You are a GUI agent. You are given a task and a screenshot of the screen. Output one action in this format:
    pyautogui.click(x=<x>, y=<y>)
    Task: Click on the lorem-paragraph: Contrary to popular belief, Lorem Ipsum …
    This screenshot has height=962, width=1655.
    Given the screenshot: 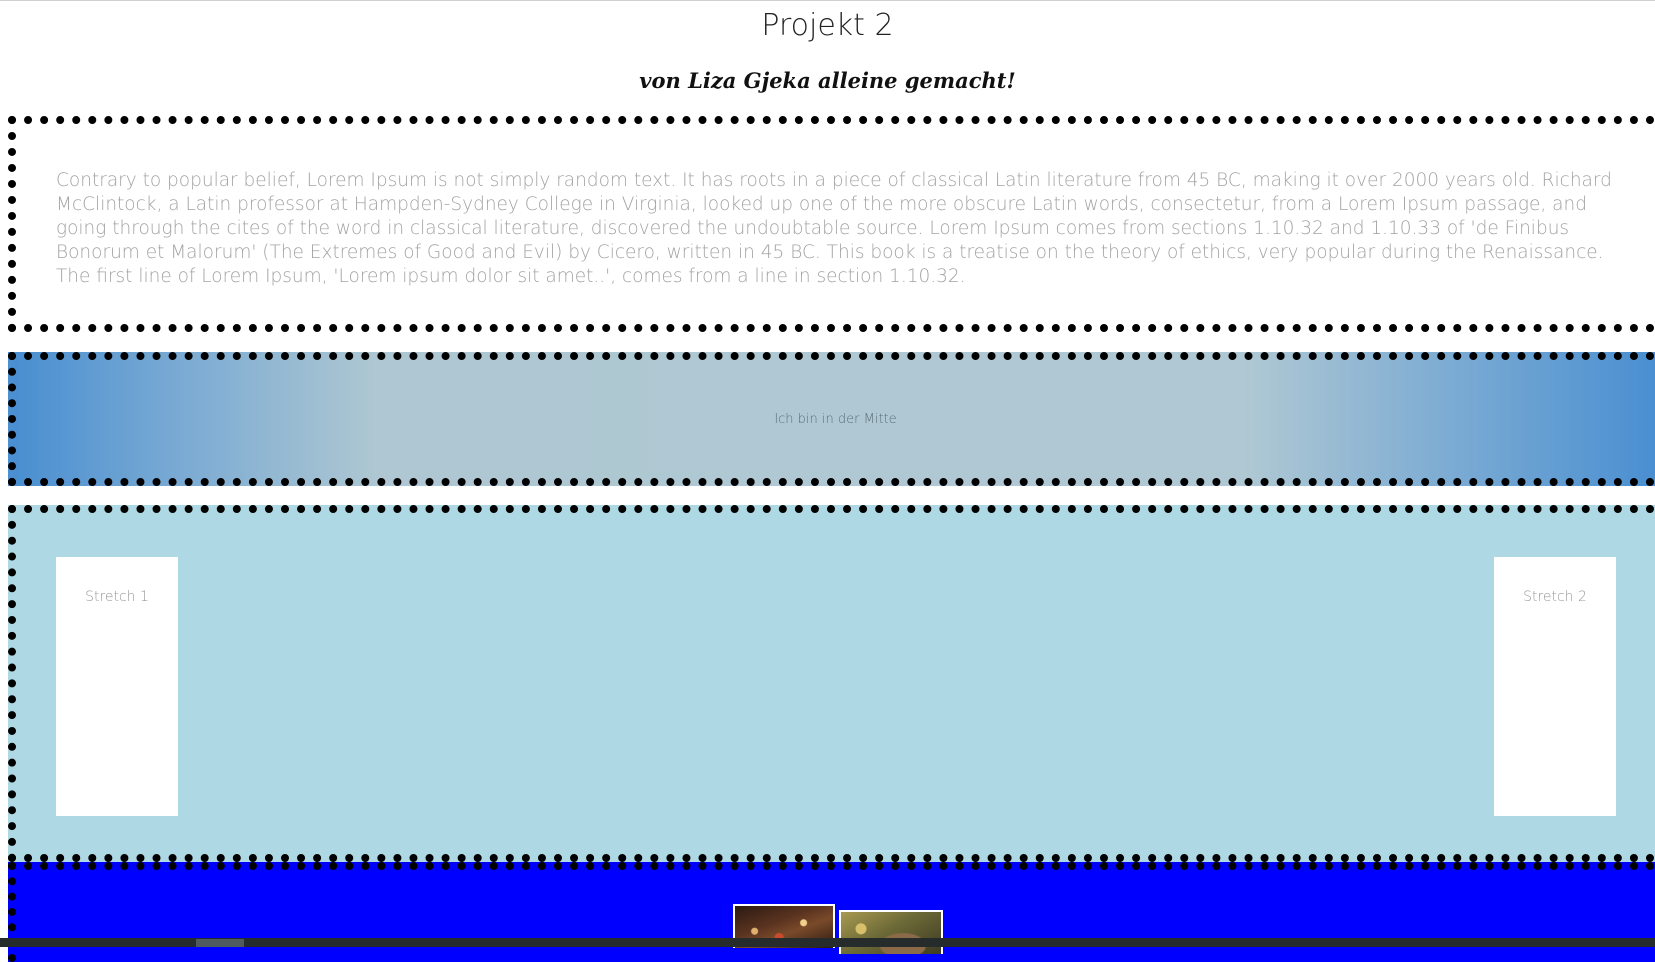 What is the action you would take?
    pyautogui.click(x=834, y=228)
    